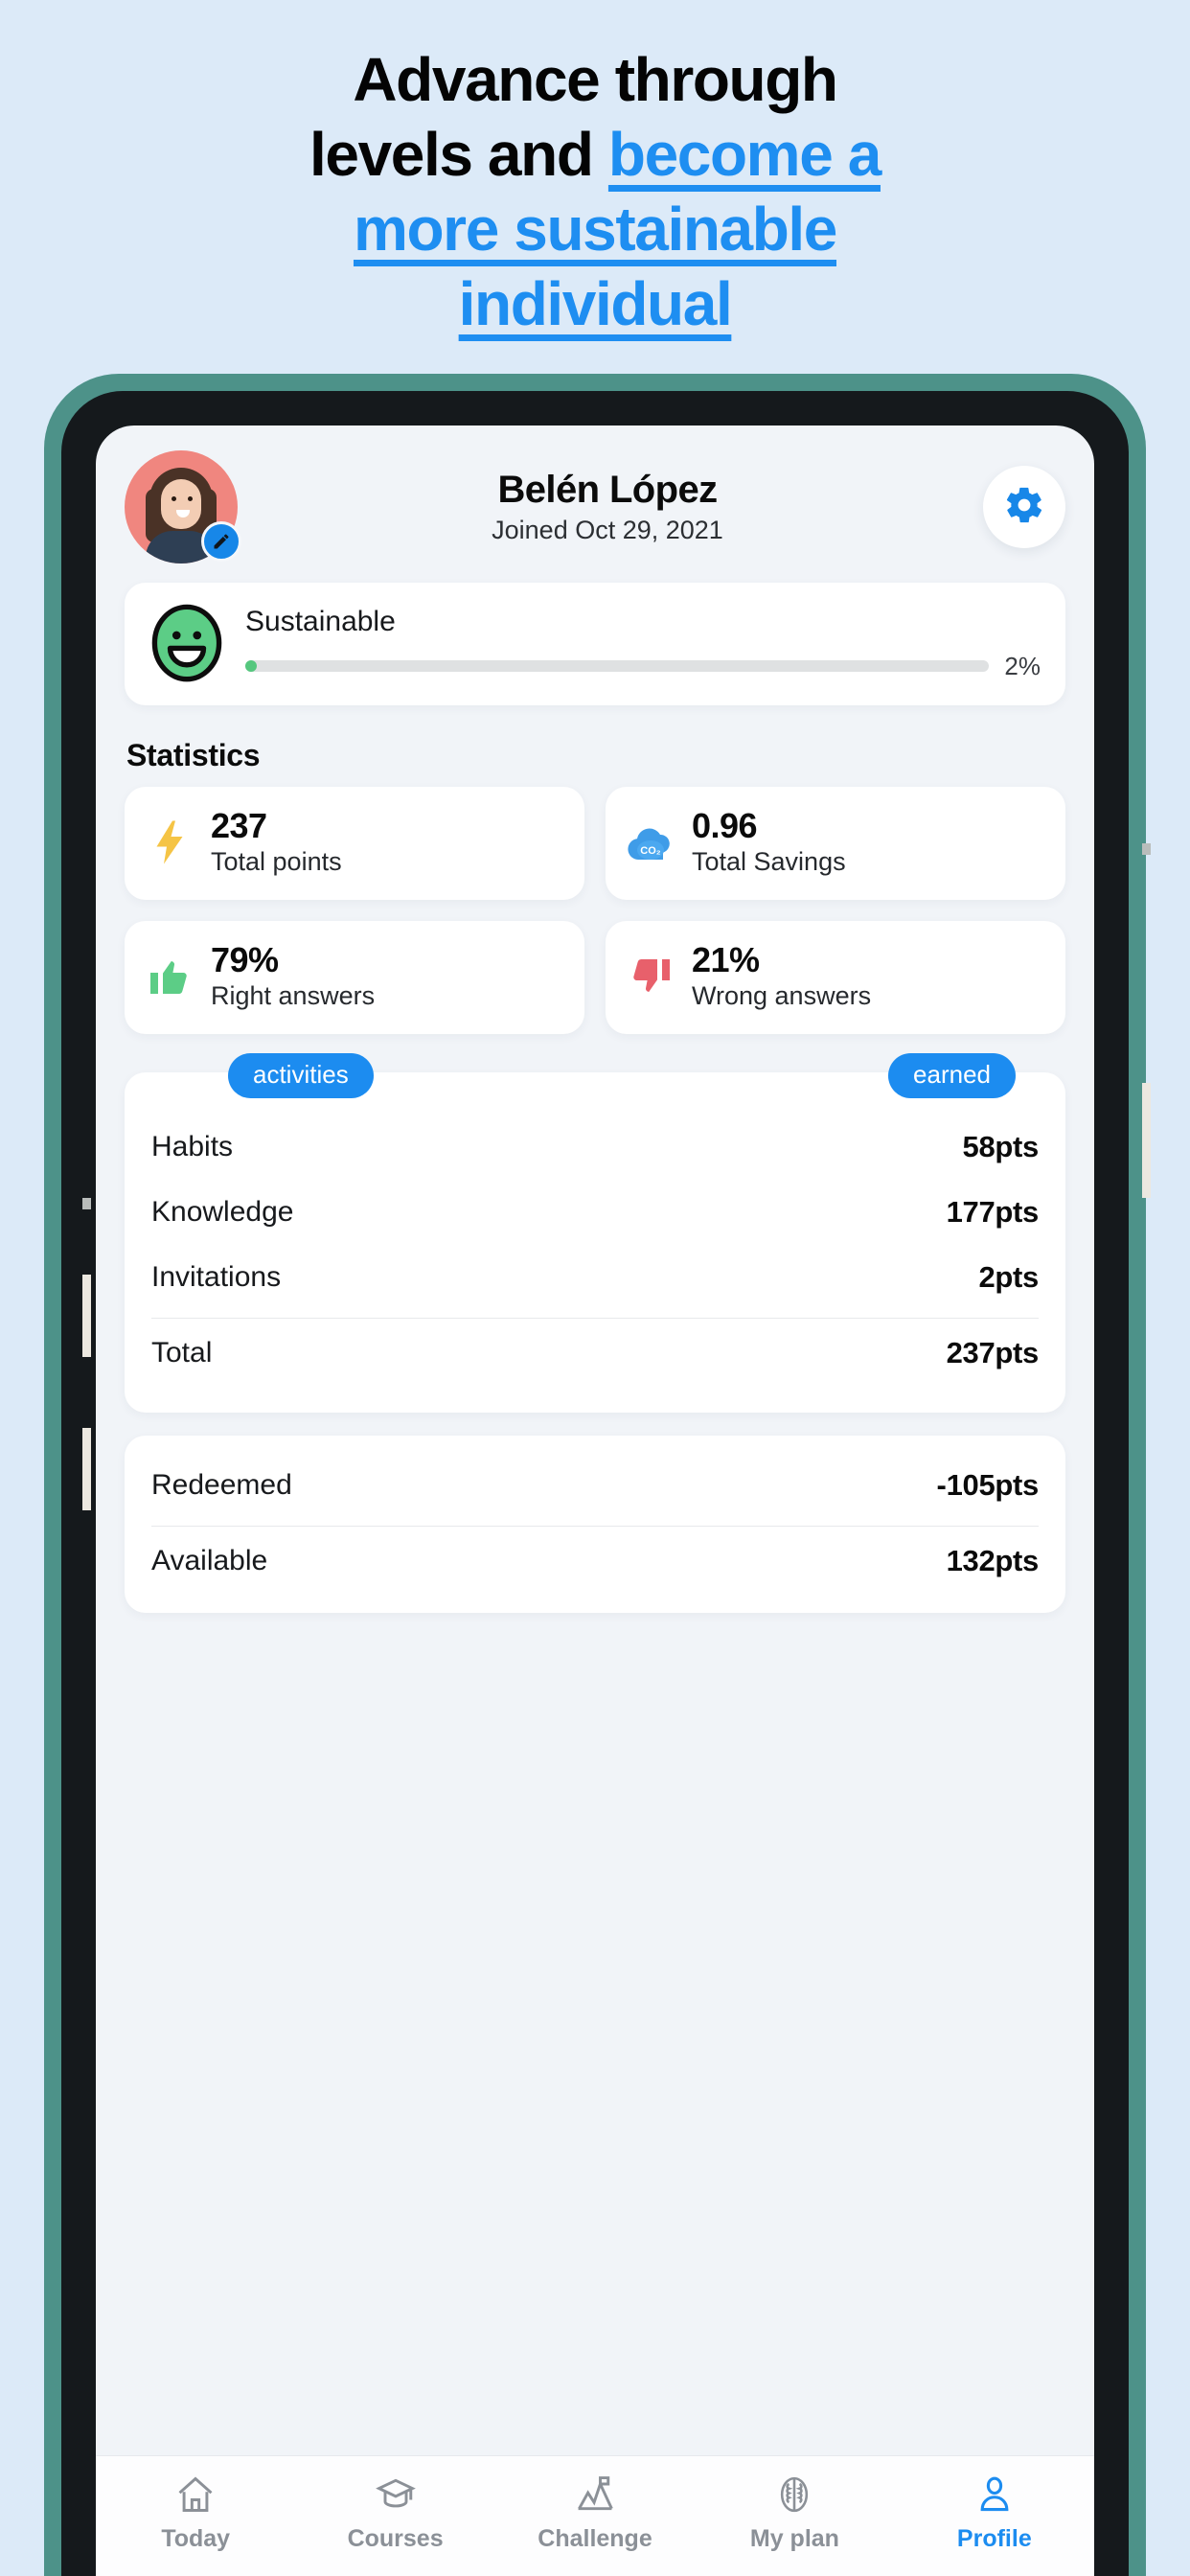 This screenshot has height=2576, width=1190. What do you see at coordinates (245, 960) in the screenshot?
I see `stat-value: 79%` at bounding box center [245, 960].